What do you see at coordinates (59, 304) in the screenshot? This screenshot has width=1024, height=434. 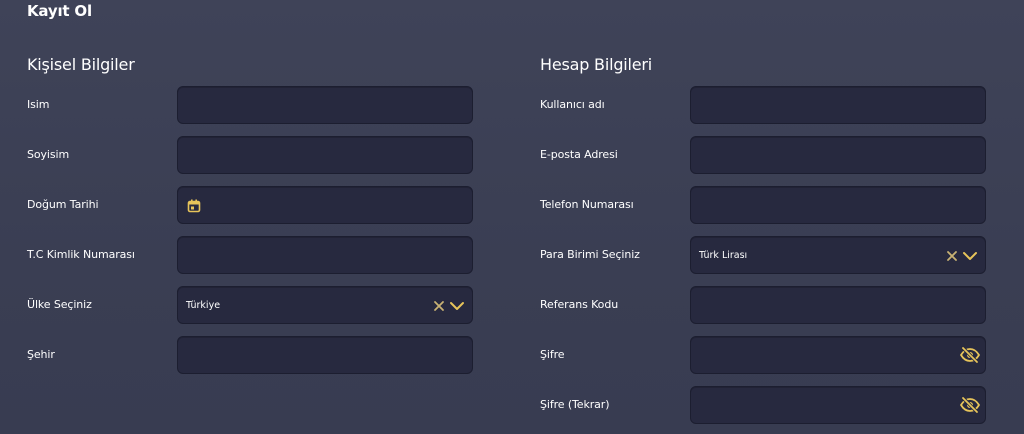 I see `country-label: Ülke Seçiniz` at bounding box center [59, 304].